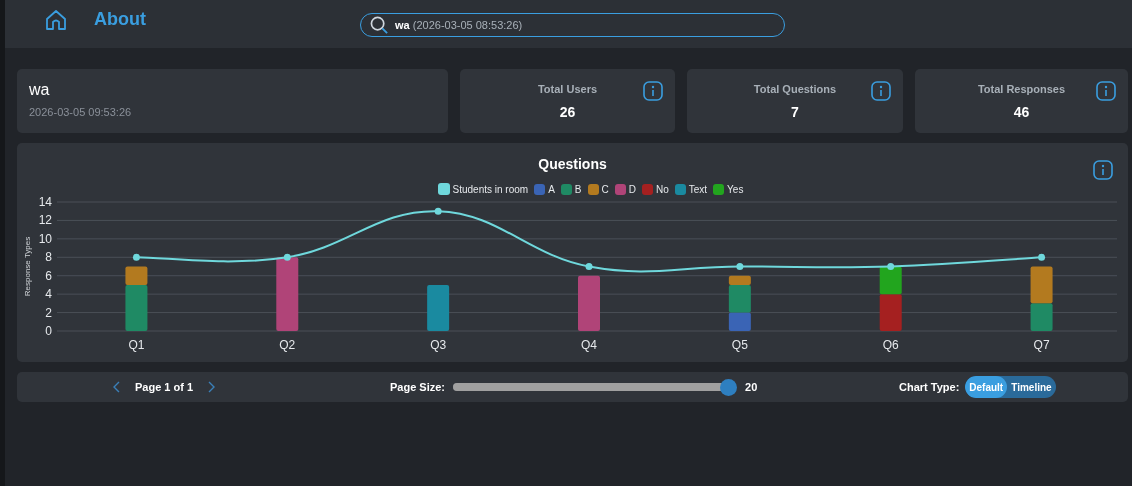  I want to click on page-size-label: Page Size:, so click(418, 387).